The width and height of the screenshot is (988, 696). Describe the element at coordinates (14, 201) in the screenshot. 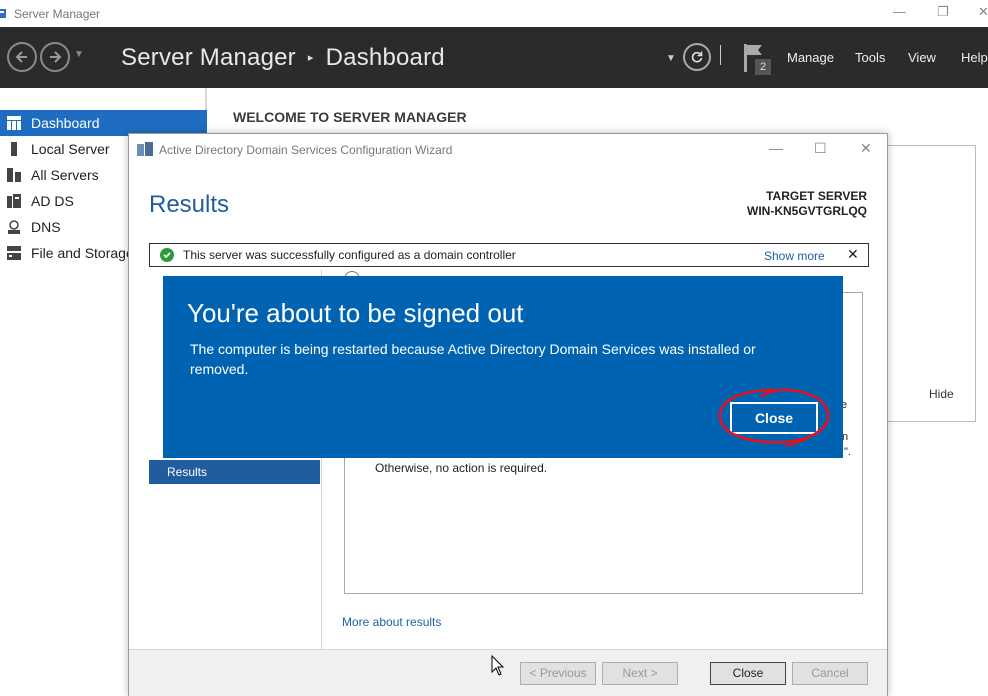

I see `ad-ds-icon` at that location.